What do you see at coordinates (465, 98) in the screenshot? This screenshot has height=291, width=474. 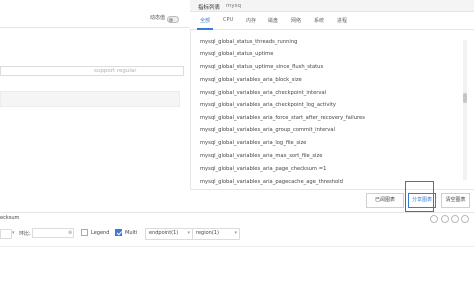 I see `metric-list-scrollbar-thumb` at bounding box center [465, 98].